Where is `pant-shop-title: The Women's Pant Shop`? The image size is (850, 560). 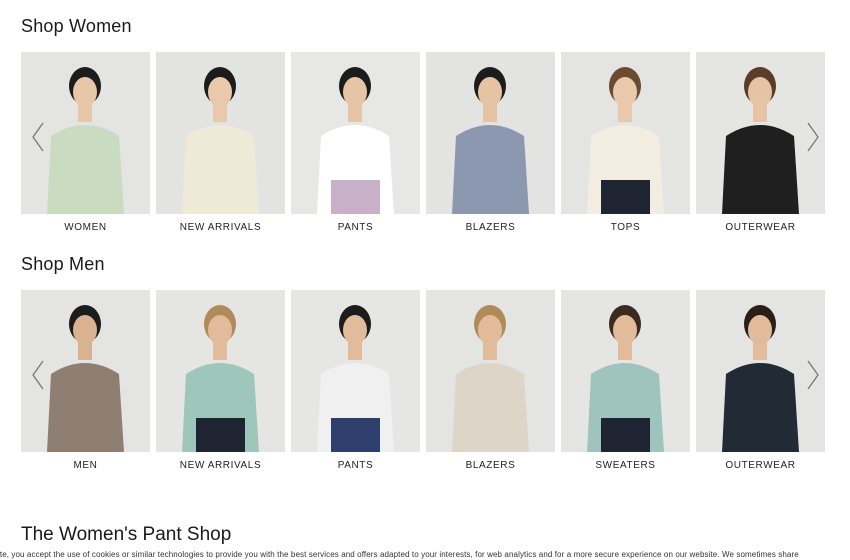 pant-shop-title: The Women's Pant Shop is located at coordinates (126, 534).